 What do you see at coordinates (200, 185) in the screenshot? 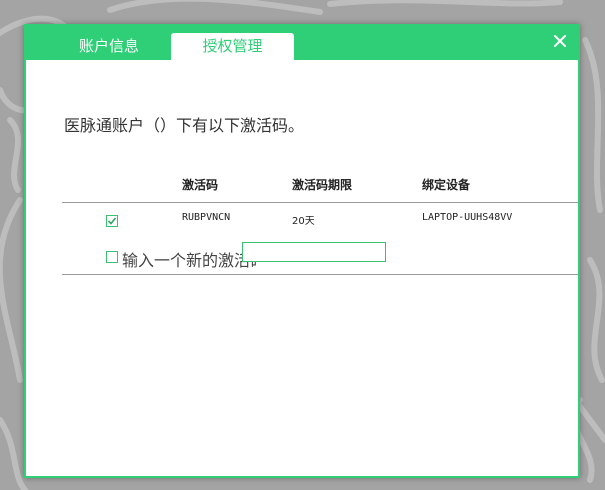
I see `column-header-code: 激活码` at bounding box center [200, 185].